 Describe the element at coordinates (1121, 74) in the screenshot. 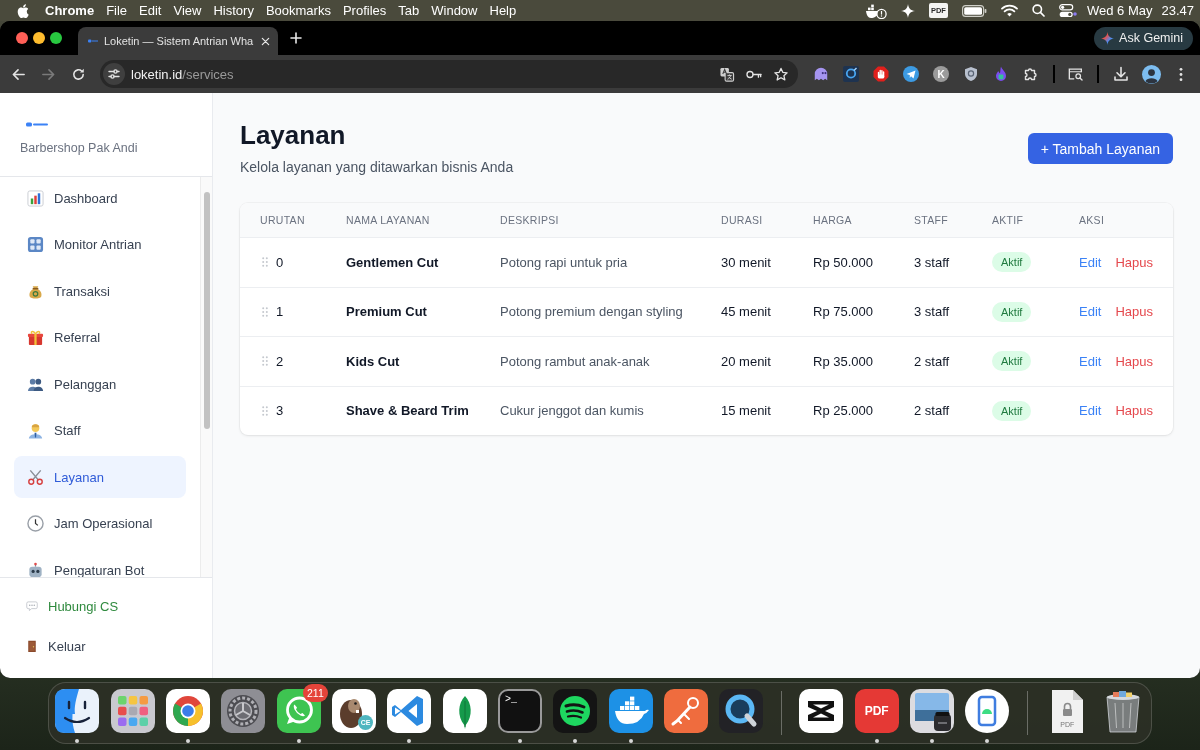

I see `download-icon` at that location.